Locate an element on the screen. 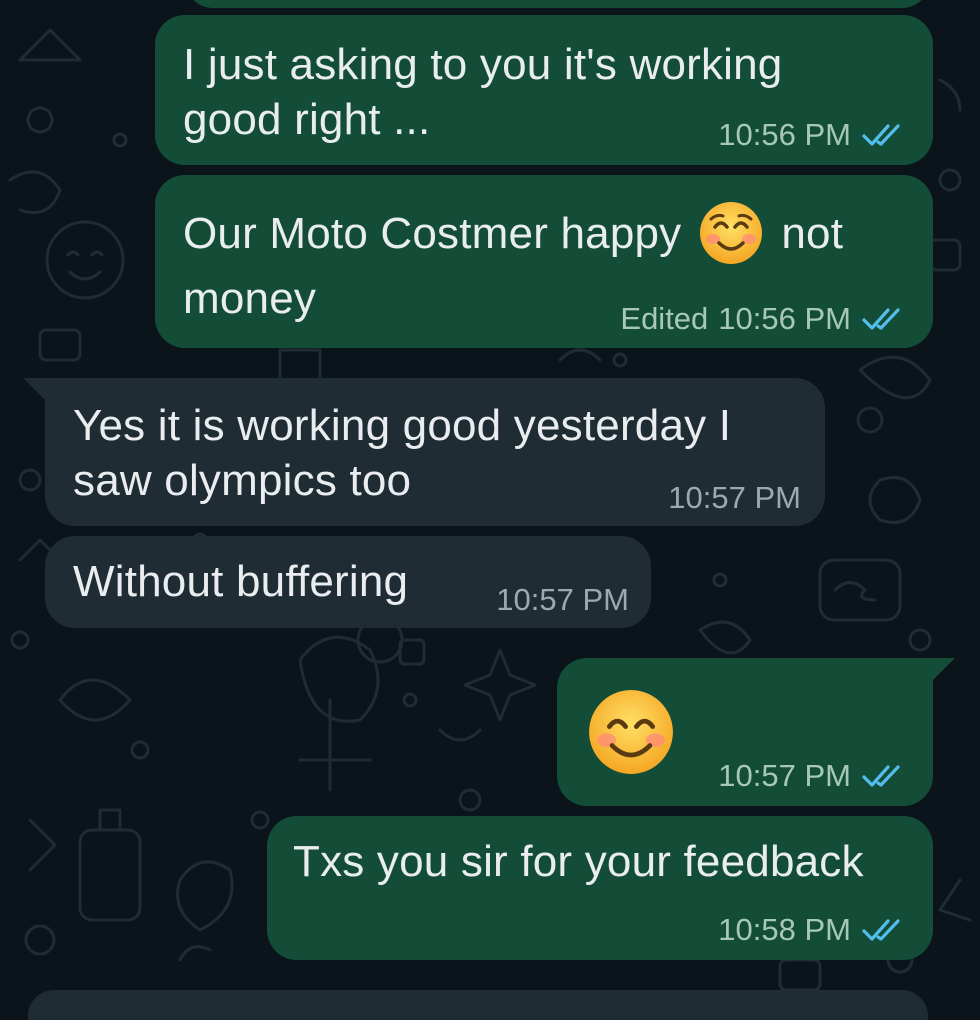 The image size is (980, 1020). message-line: Txs you sir for your feedback is located at coordinates (578, 861).